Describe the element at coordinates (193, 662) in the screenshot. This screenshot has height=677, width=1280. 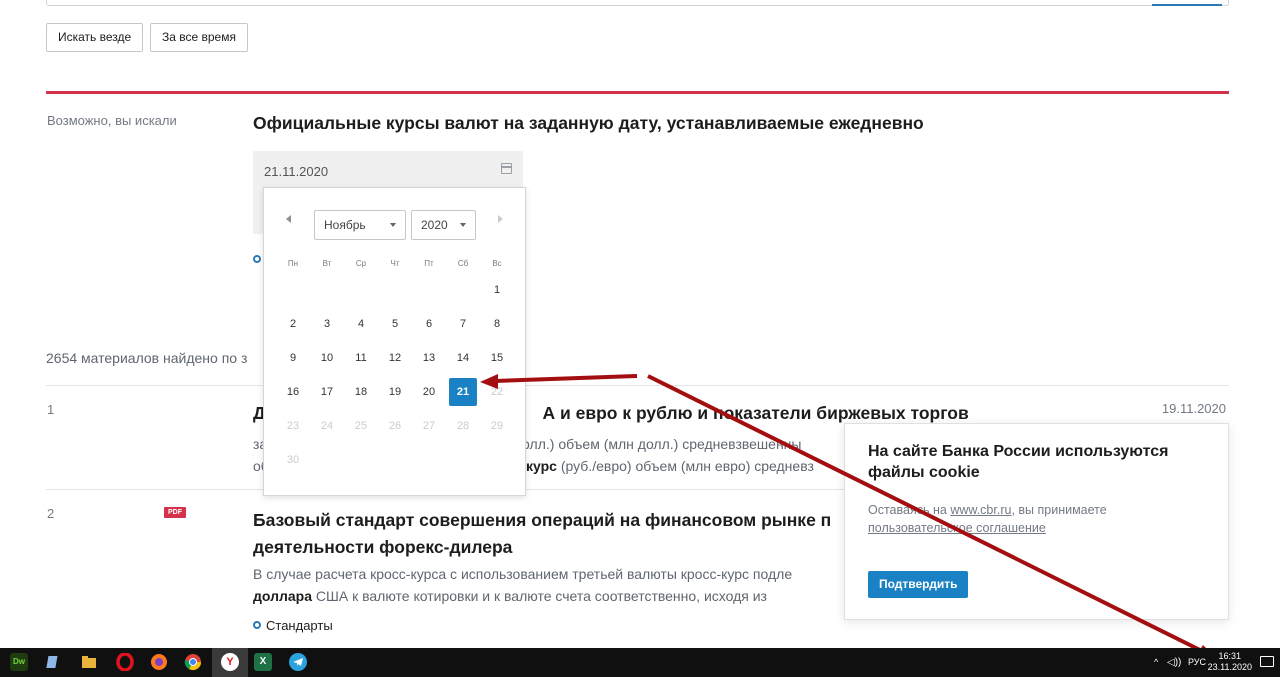
I see `chrome-icon` at that location.